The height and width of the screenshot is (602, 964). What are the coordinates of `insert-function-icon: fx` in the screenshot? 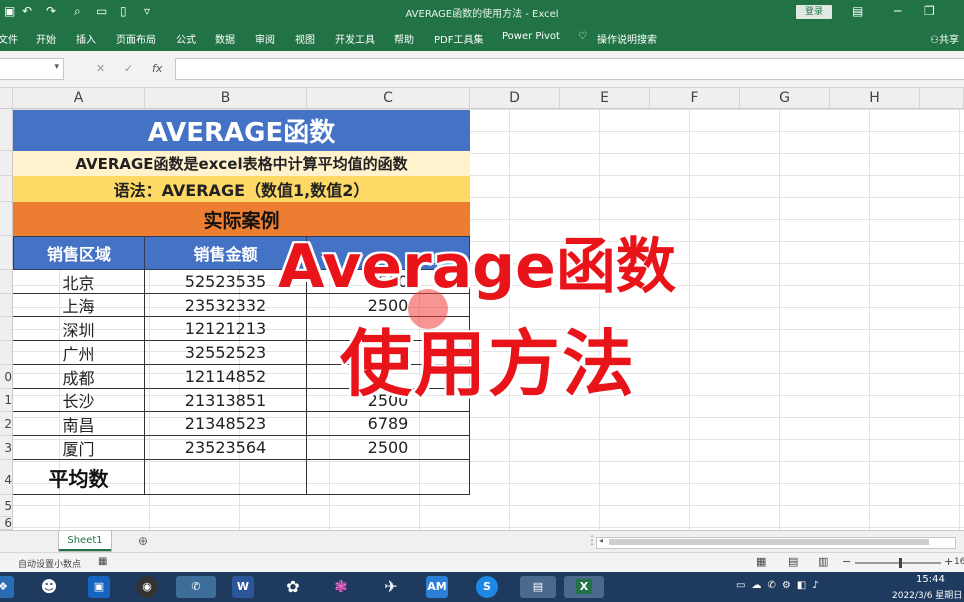 It's located at (157, 68).